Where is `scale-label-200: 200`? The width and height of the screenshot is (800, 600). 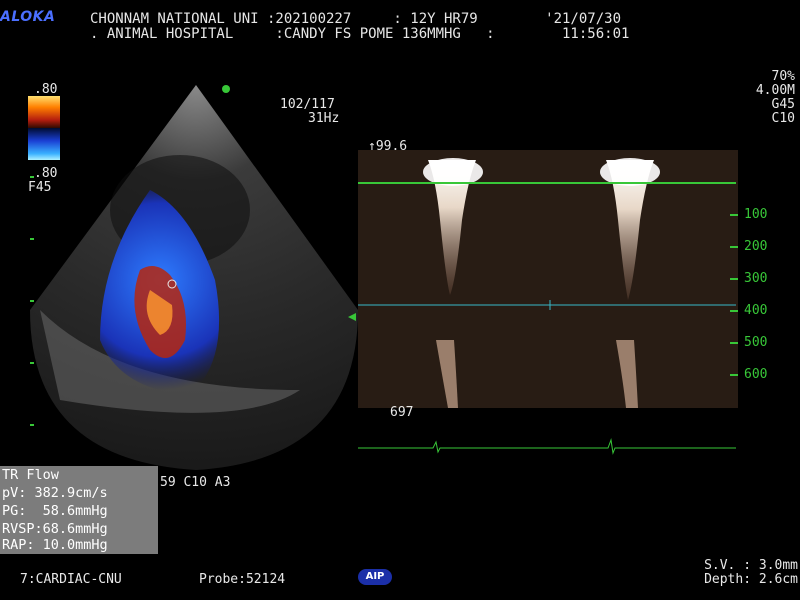 scale-label-200: 200 is located at coordinates (756, 246).